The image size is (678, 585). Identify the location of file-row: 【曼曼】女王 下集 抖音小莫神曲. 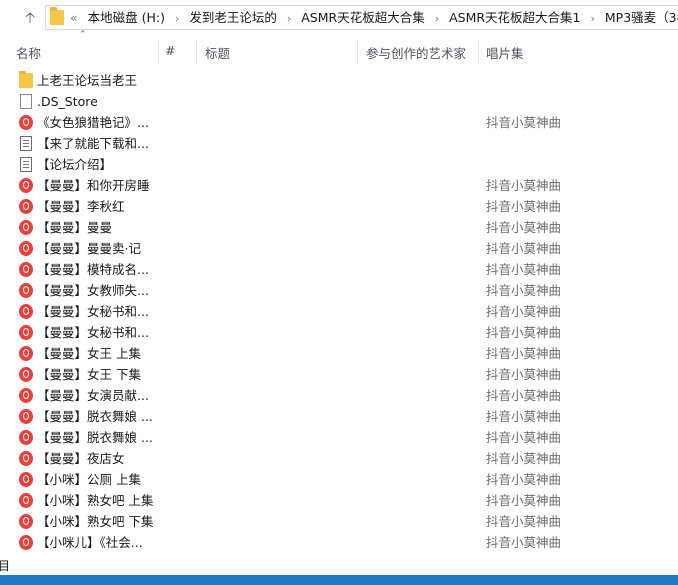
(339, 374).